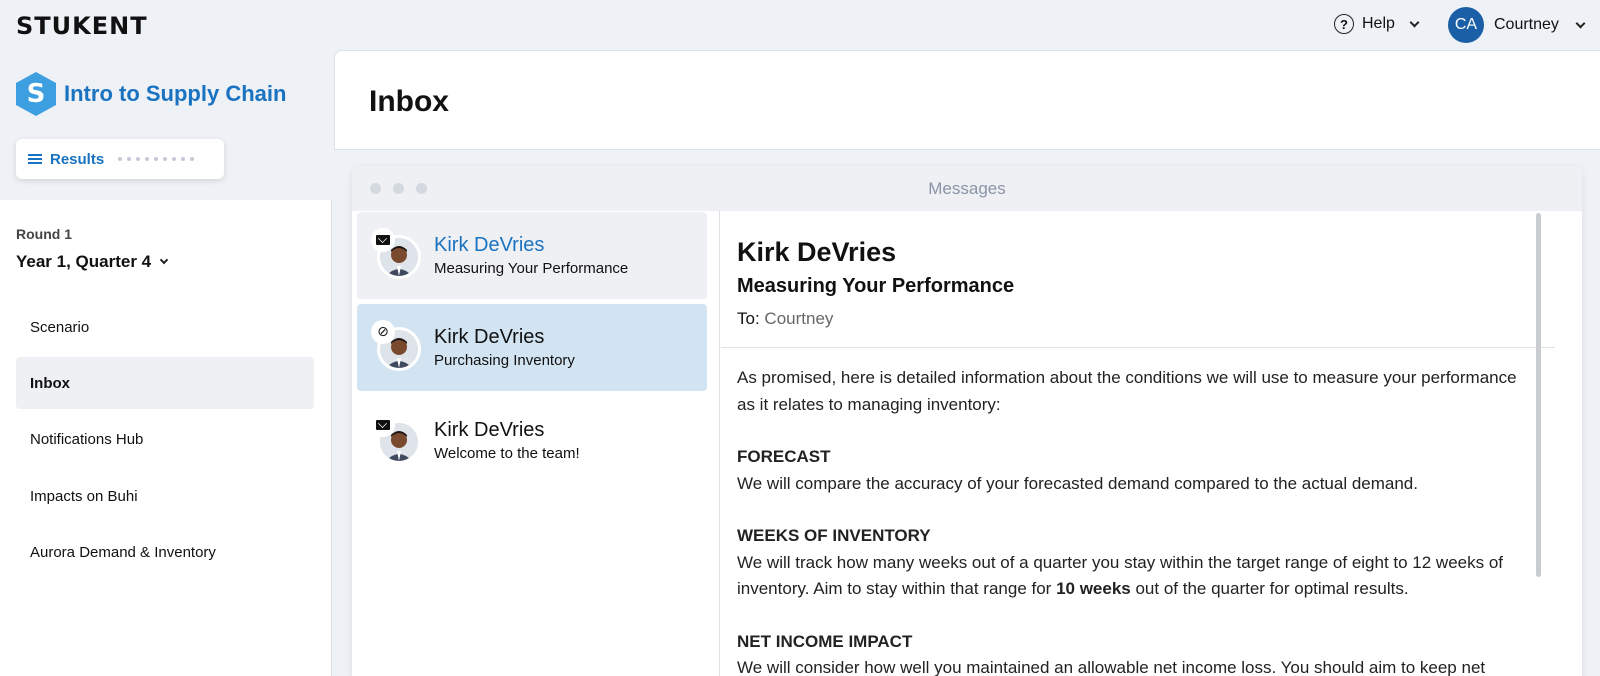 Image resolution: width=1600 pixels, height=676 pixels. What do you see at coordinates (165, 327) in the screenshot?
I see `sidebar-item-scenario: Scenario` at bounding box center [165, 327].